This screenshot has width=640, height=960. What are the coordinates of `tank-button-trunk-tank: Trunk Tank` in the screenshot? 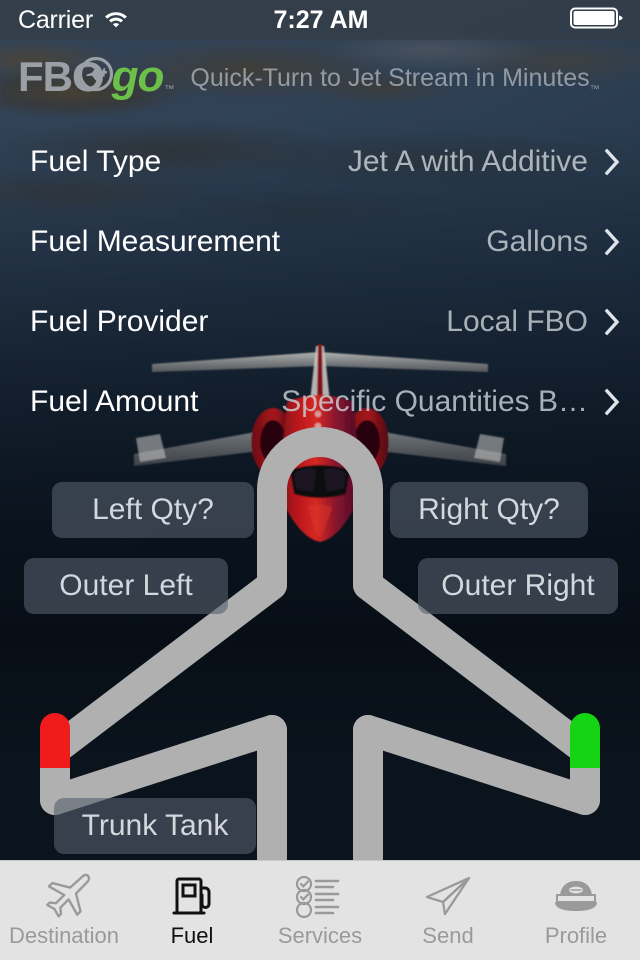 It's located at (155, 826).